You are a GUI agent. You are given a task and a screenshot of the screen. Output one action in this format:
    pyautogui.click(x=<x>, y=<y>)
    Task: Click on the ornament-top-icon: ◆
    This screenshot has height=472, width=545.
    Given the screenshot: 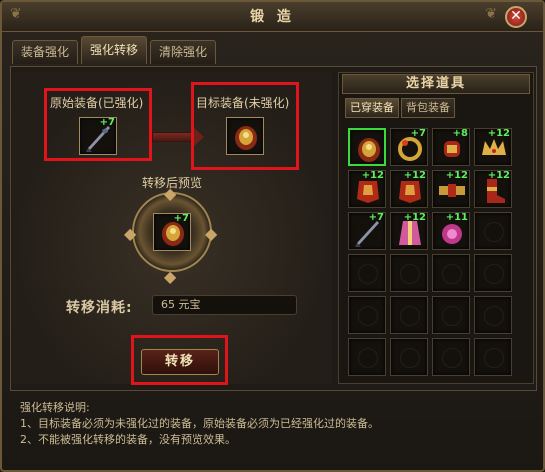 What is the action you would take?
    pyautogui.click(x=170, y=193)
    